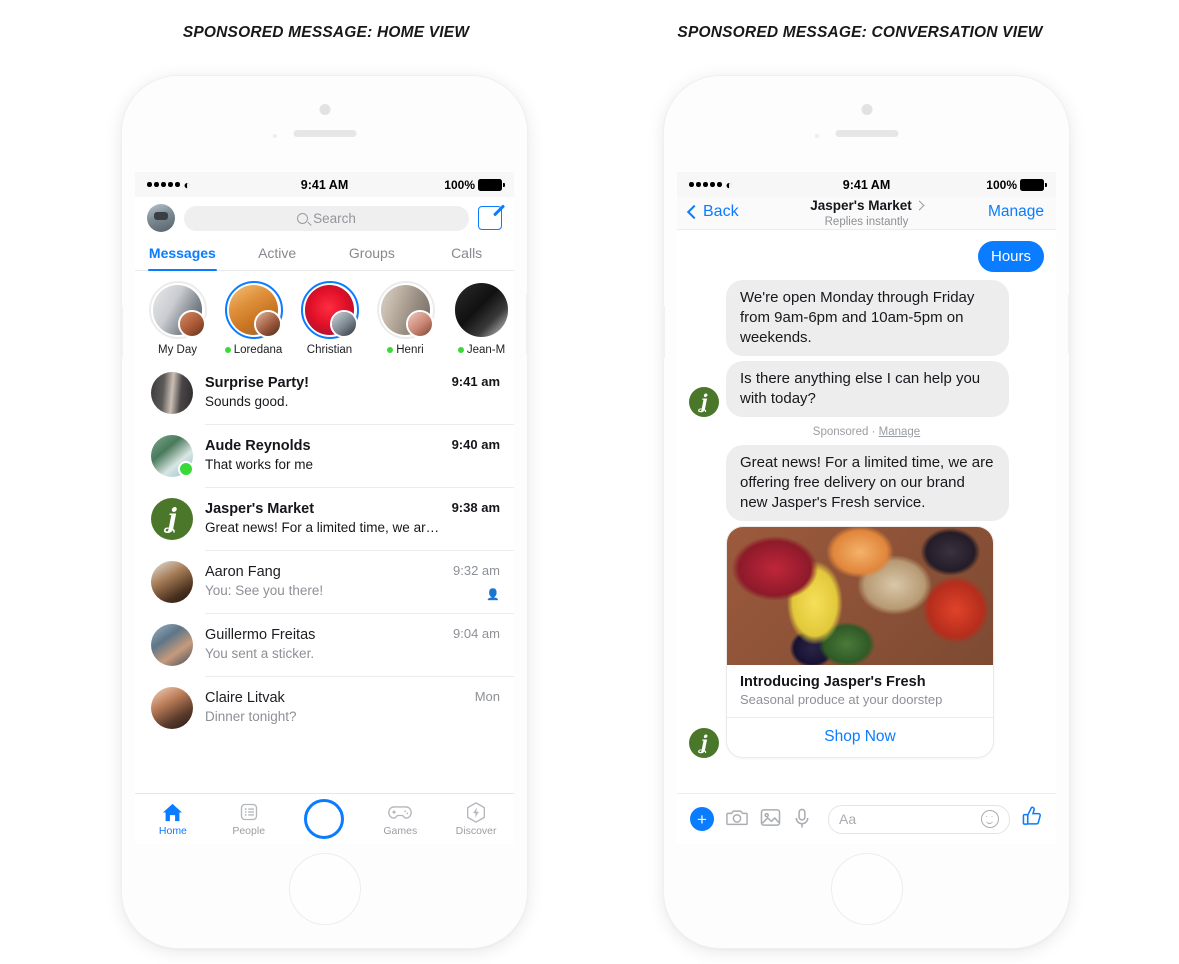 The image size is (1179, 964). What do you see at coordinates (476, 570) in the screenshot?
I see `conversation-time: 9:32 am` at bounding box center [476, 570].